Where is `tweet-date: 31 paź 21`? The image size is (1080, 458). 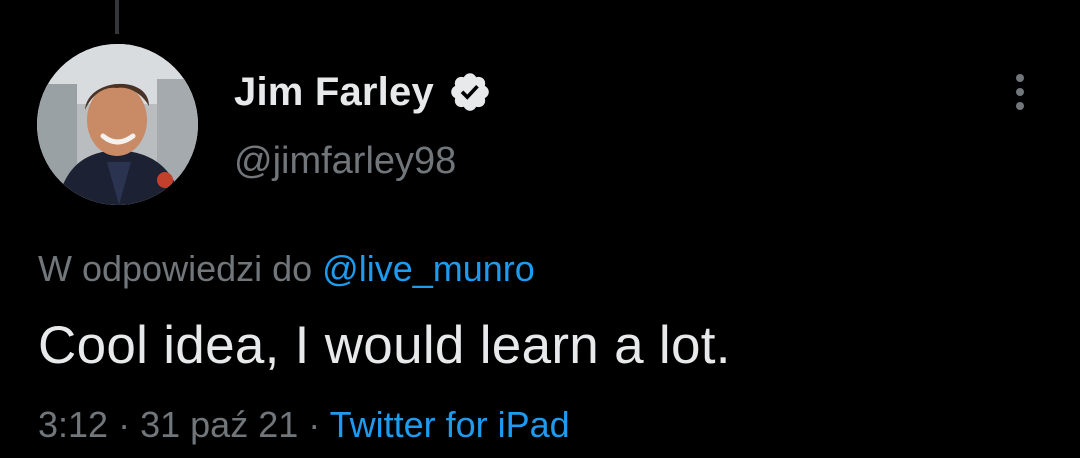 tweet-date: 31 paź 21 is located at coordinates (219, 424).